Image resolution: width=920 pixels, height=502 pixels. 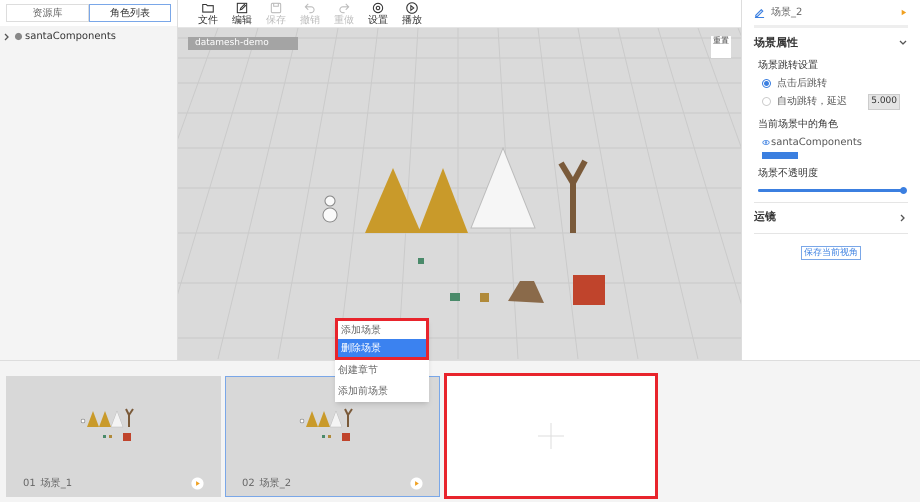 What do you see at coordinates (798, 125) in the screenshot?
I see `field-label: 当前场景中的角色` at bounding box center [798, 125].